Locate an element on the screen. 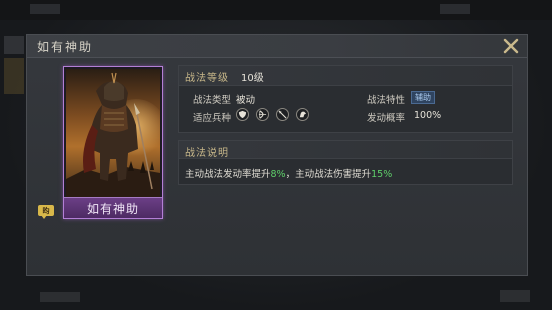 The width and height of the screenshot is (552, 310). skill-trait-label: 战法特性 is located at coordinates (386, 100).